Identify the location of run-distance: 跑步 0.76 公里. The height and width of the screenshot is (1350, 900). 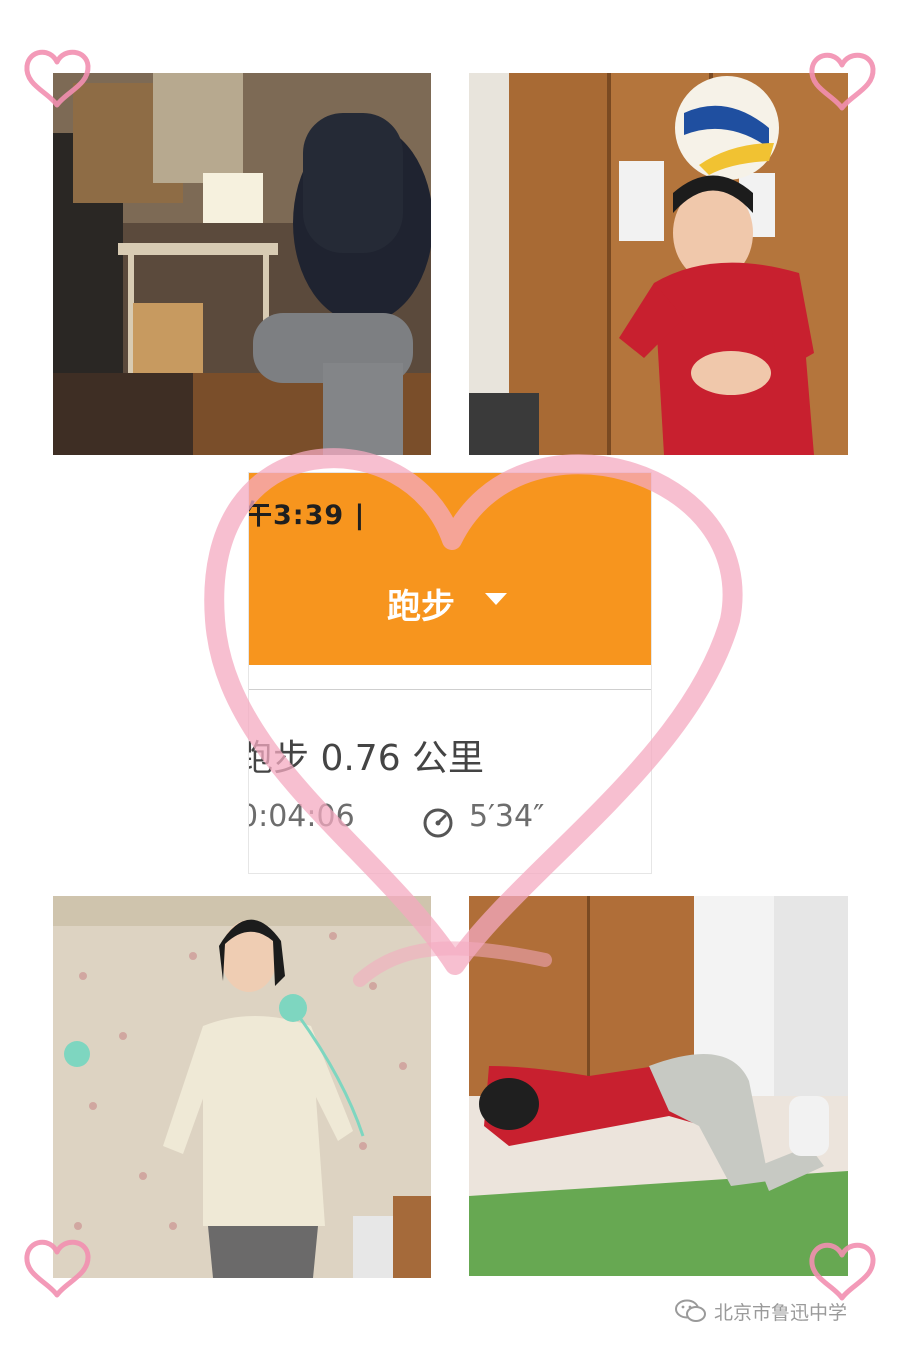
(366, 758).